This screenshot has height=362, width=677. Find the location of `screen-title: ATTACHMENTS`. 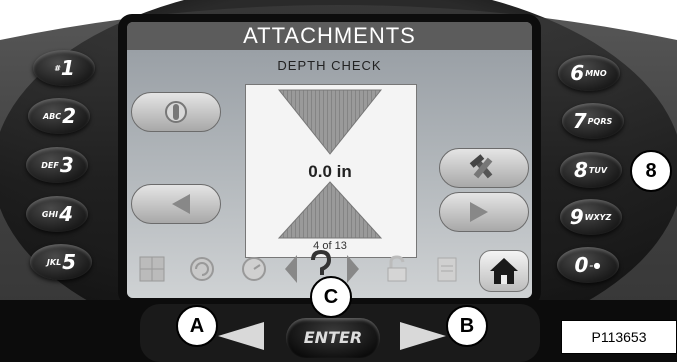

screen-title: ATTACHMENTS is located at coordinates (329, 36).